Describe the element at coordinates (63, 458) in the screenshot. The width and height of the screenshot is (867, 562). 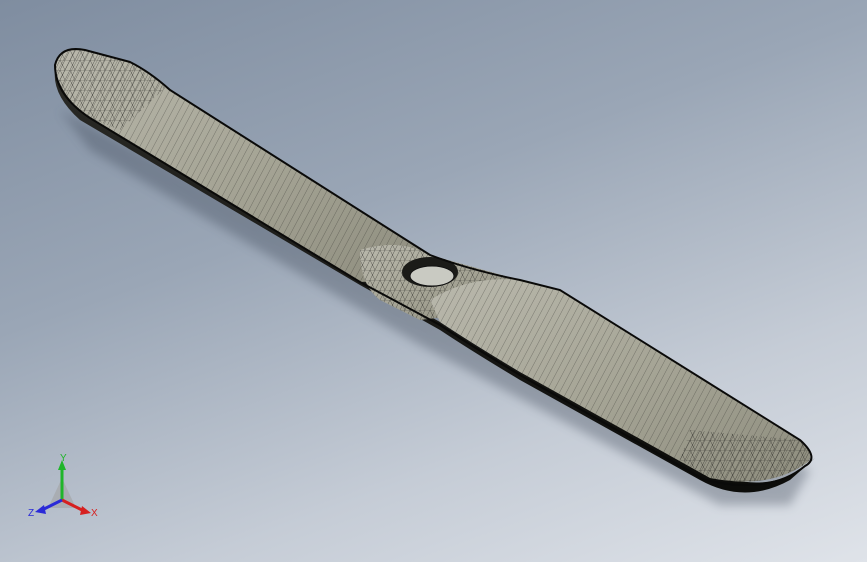
I see `triad-y-label: Y` at that location.